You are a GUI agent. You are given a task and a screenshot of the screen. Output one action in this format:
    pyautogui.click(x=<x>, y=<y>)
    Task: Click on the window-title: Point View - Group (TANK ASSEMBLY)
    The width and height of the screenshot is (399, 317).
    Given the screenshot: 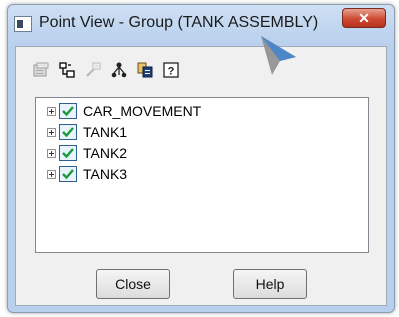 What is the action you would take?
    pyautogui.click(x=179, y=22)
    